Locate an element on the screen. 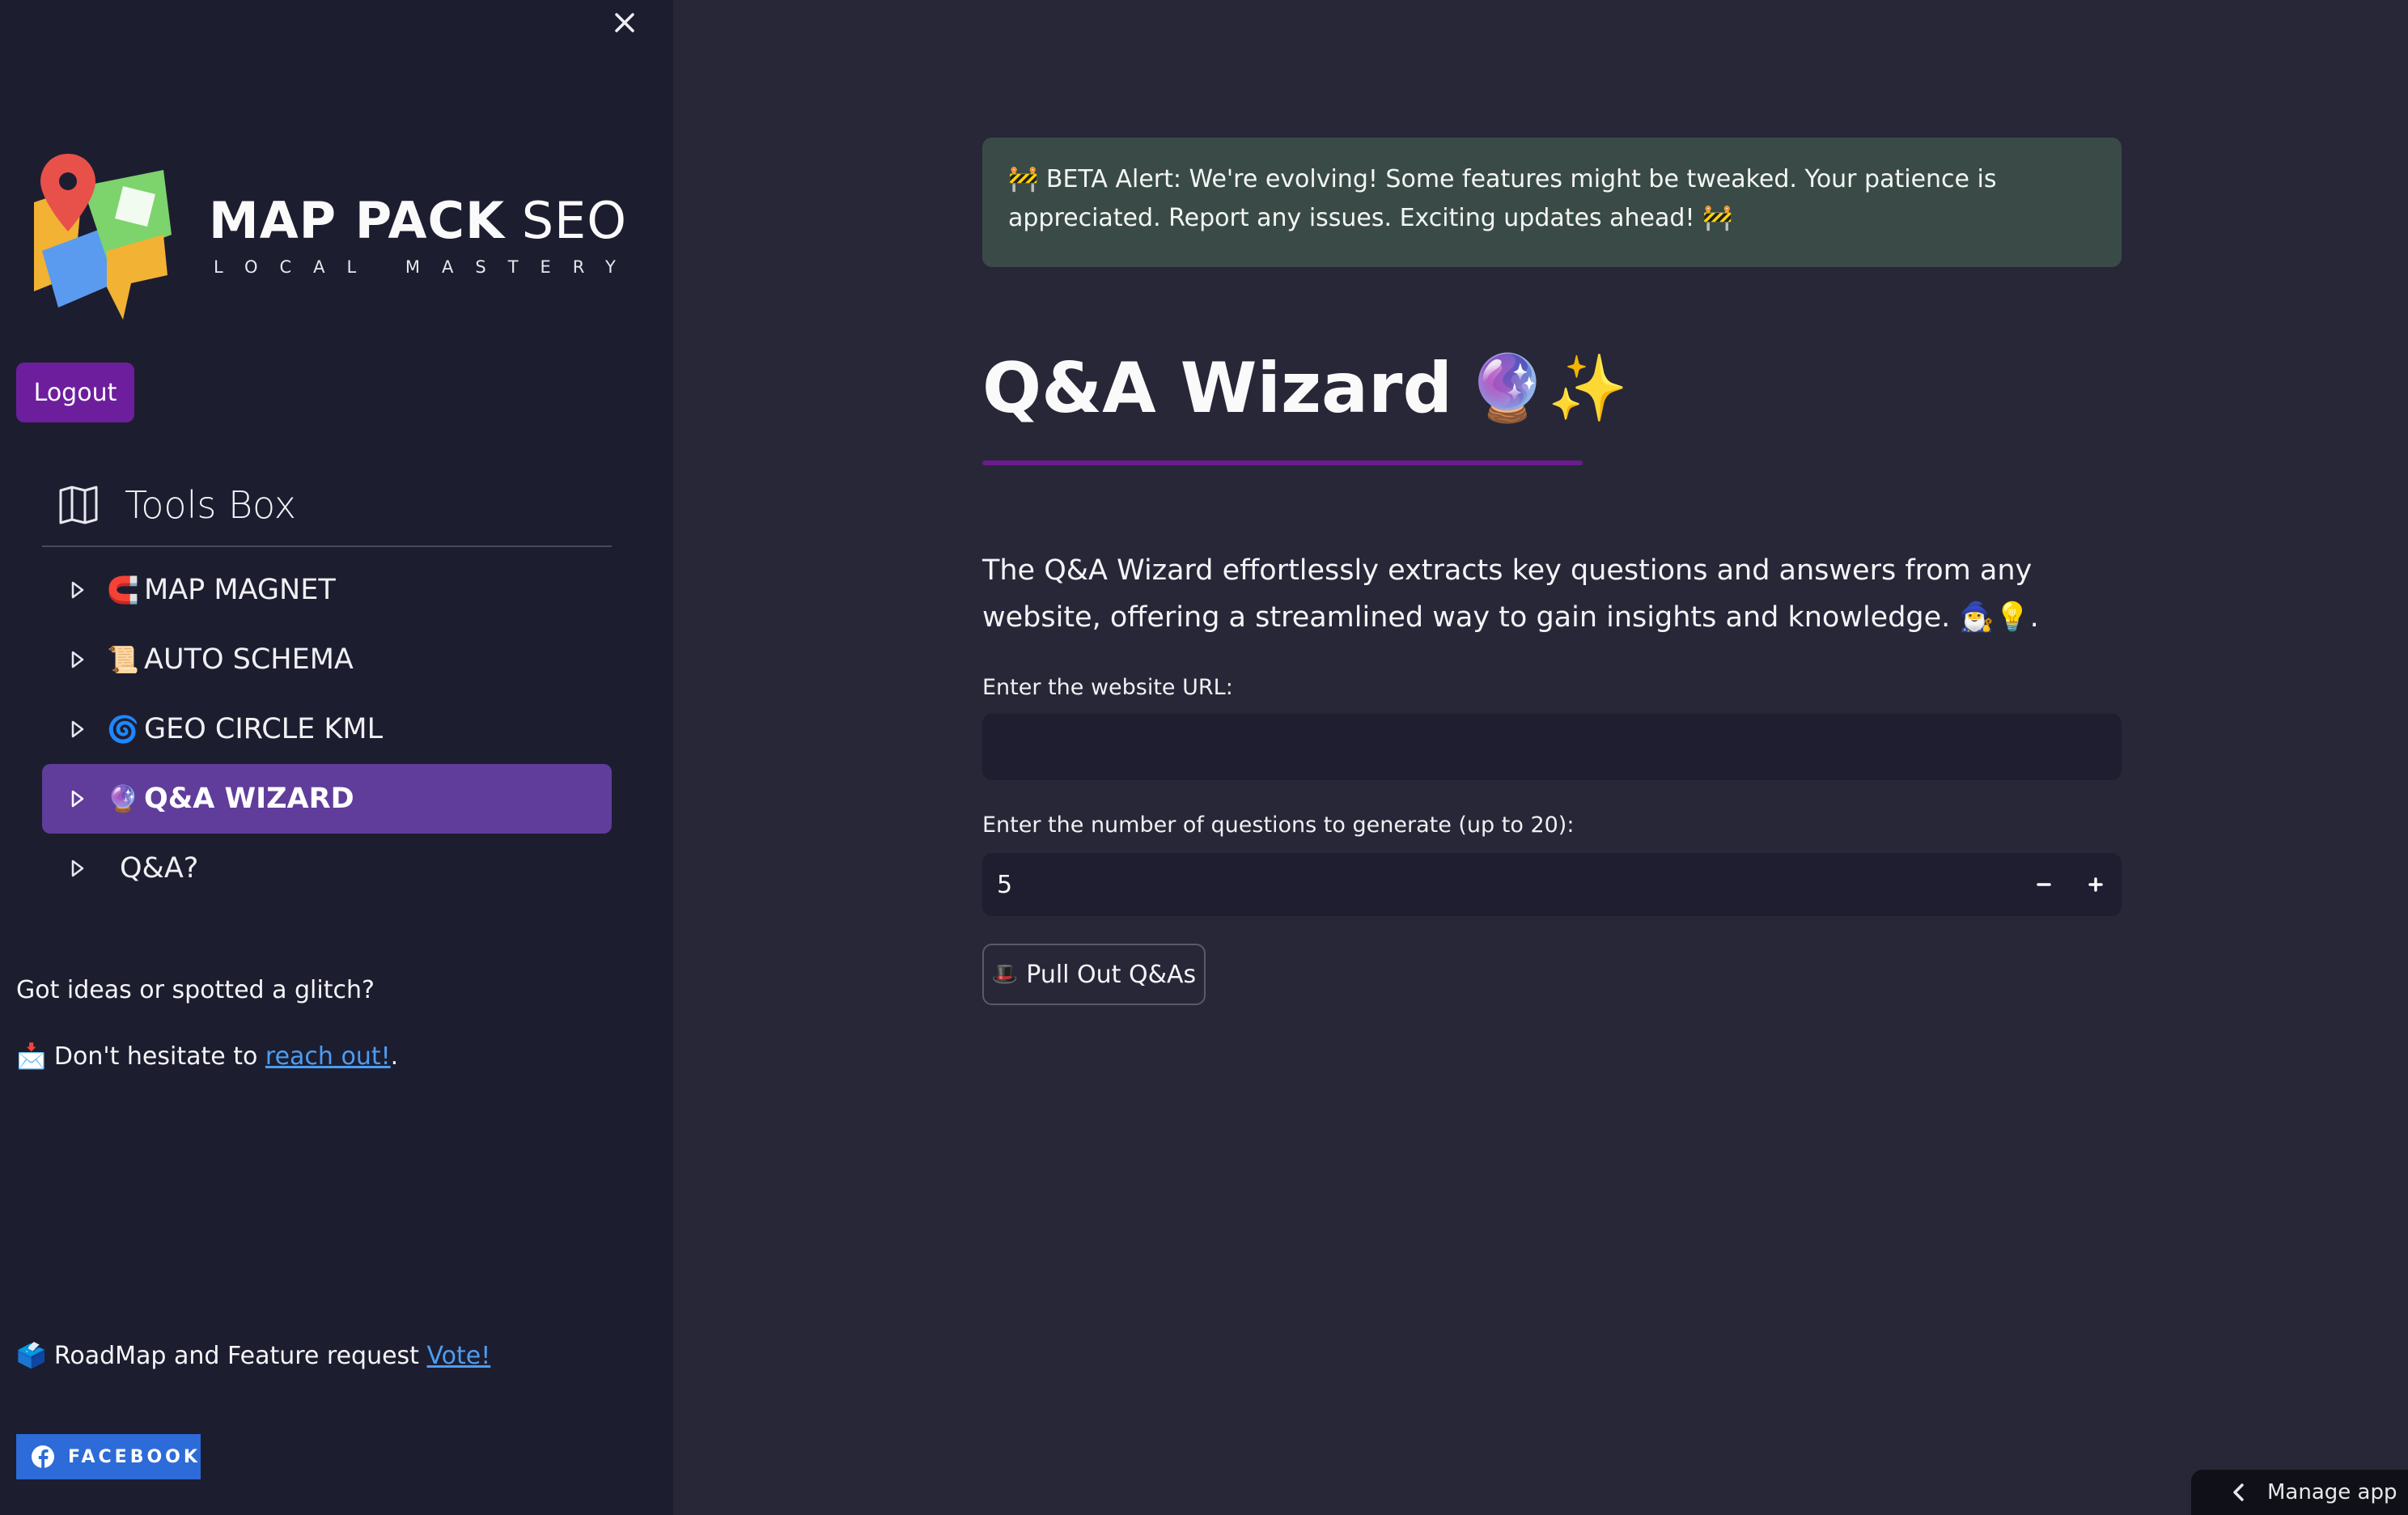  manage-app-button: Manage app is located at coordinates (2299, 1492).